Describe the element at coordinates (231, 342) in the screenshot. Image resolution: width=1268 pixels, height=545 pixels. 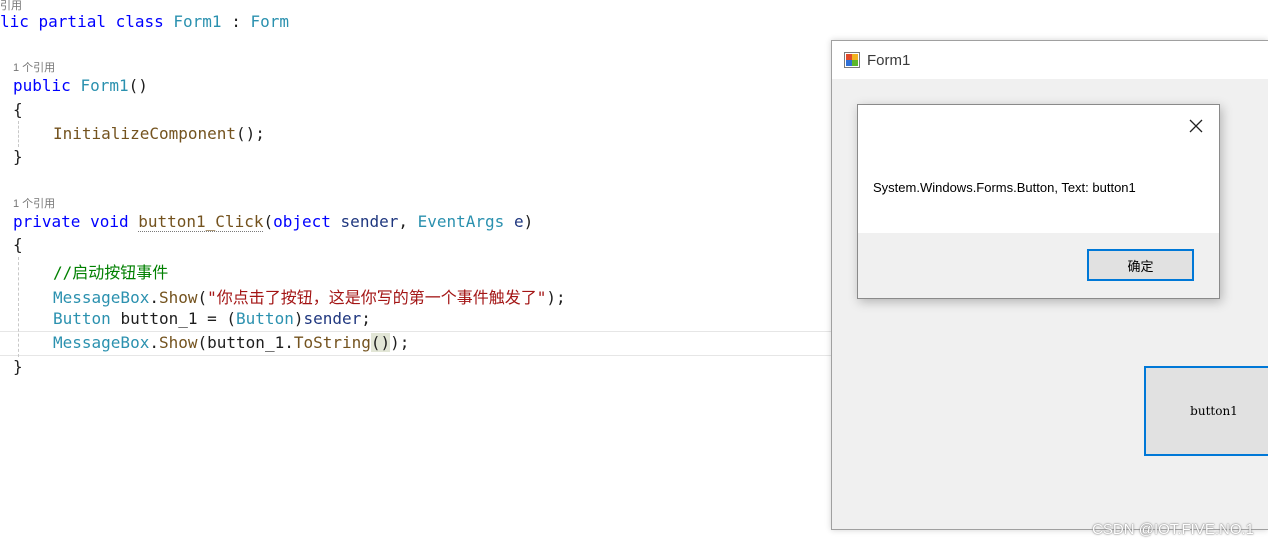
I see `code-line-messagebox-2: MessageBox.Show(button_1.ToString());` at that location.